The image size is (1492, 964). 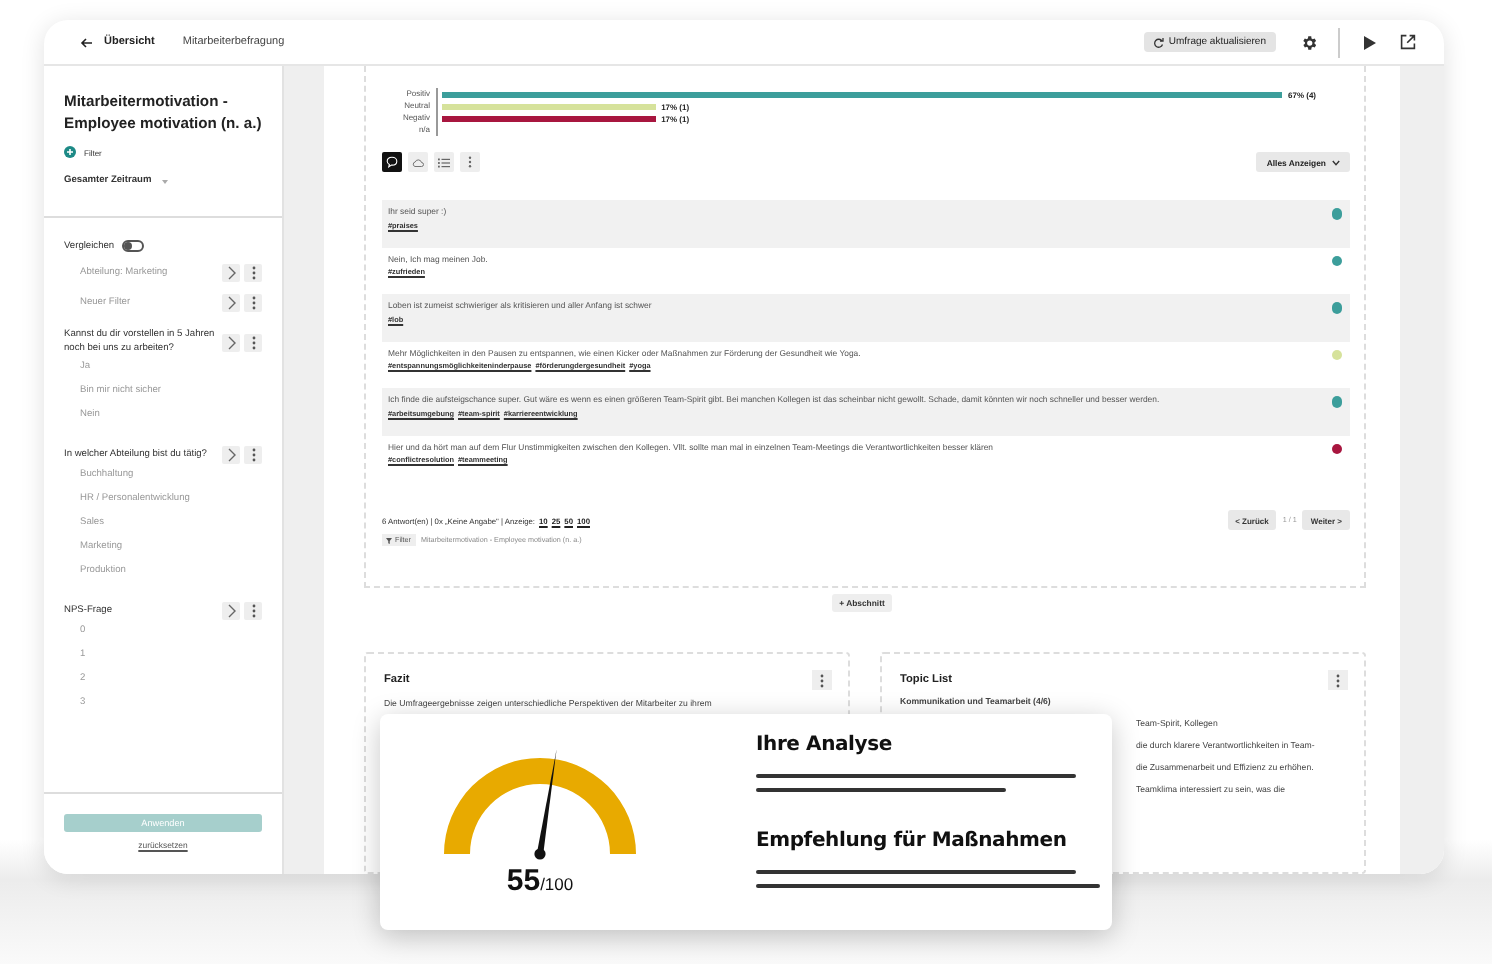 I want to click on plus-circle-icon, so click(x=70, y=152).